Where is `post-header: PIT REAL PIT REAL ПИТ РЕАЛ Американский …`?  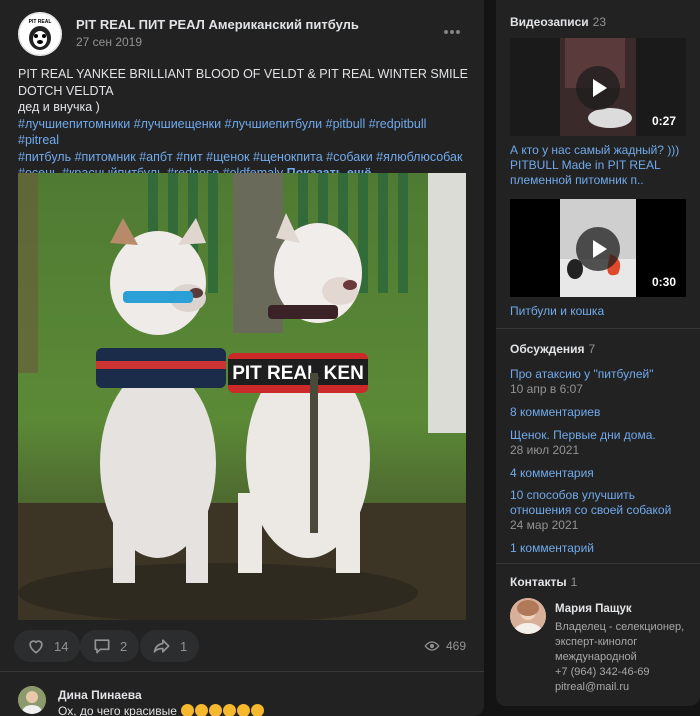
post-header: PIT REAL PIT REAL ПИТ РЕАЛ Американский … is located at coordinates (242, 34).